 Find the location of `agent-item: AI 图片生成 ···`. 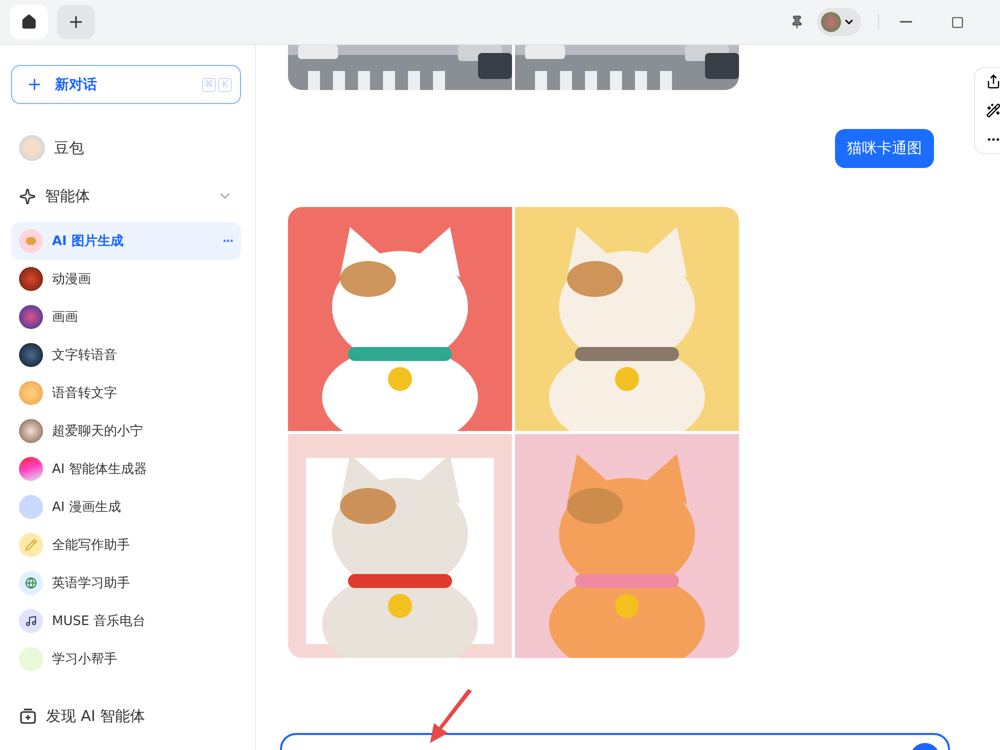

agent-item: AI 图片生成 ··· is located at coordinates (126, 241).